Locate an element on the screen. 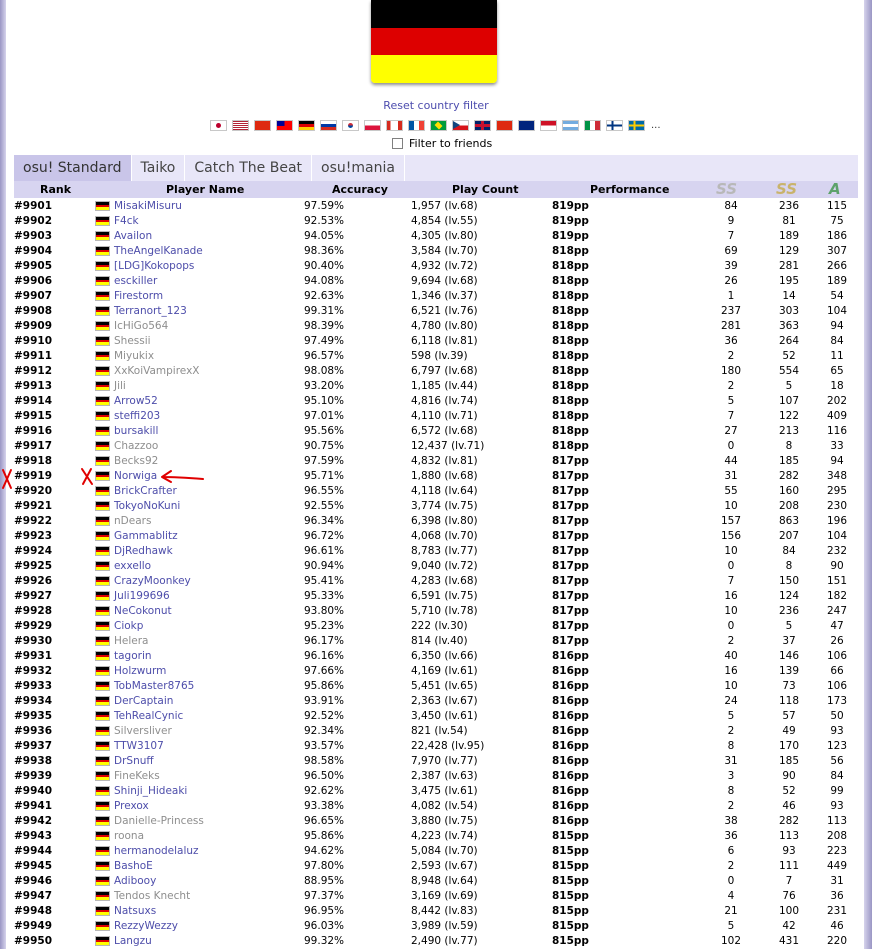 The width and height of the screenshot is (872, 949). indonesia-flag-icon is located at coordinates (548, 125).